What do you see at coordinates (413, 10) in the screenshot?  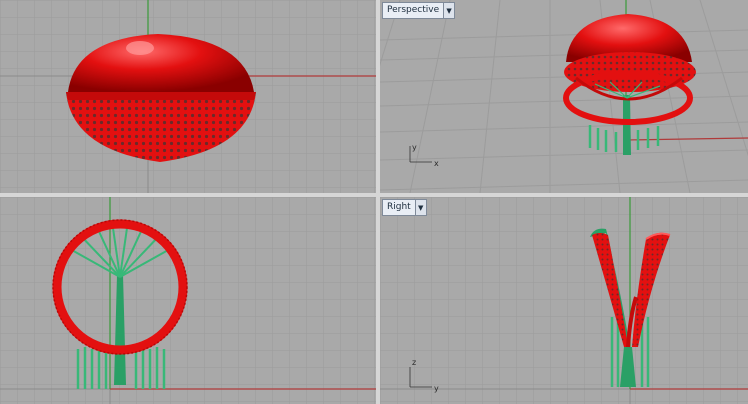 I see `viewport-title: Perspective` at bounding box center [413, 10].